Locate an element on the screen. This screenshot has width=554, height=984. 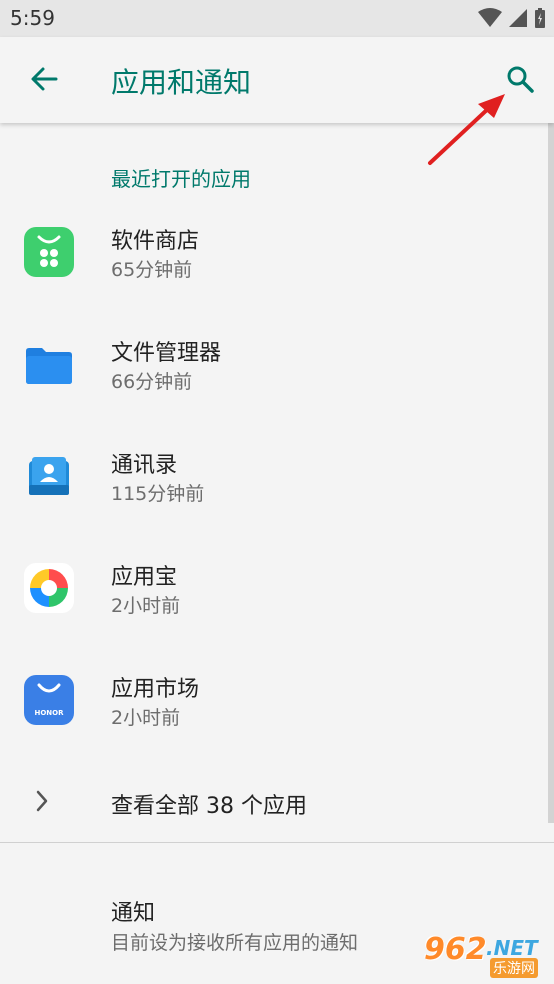
chevron-right-icon is located at coordinates (42, 801).